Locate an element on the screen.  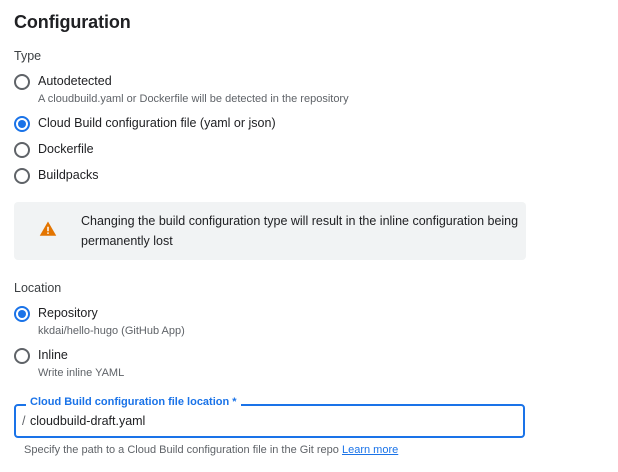
page-title: Configuration is located at coordinates (72, 22).